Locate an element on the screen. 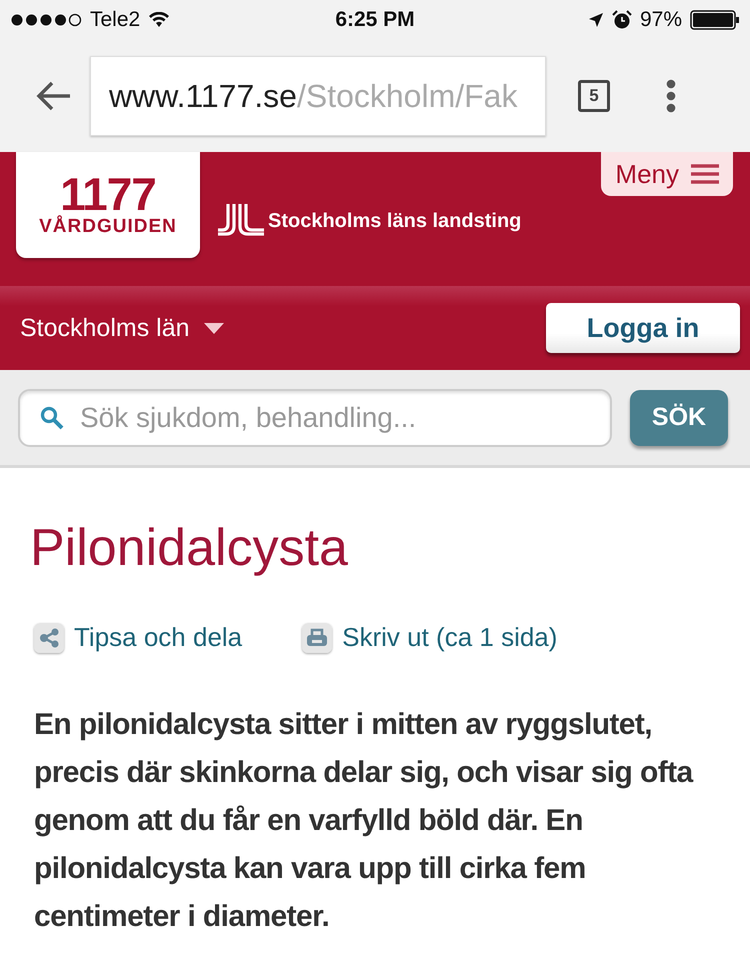 The width and height of the screenshot is (750, 961). hamburger-icon is located at coordinates (705, 174).